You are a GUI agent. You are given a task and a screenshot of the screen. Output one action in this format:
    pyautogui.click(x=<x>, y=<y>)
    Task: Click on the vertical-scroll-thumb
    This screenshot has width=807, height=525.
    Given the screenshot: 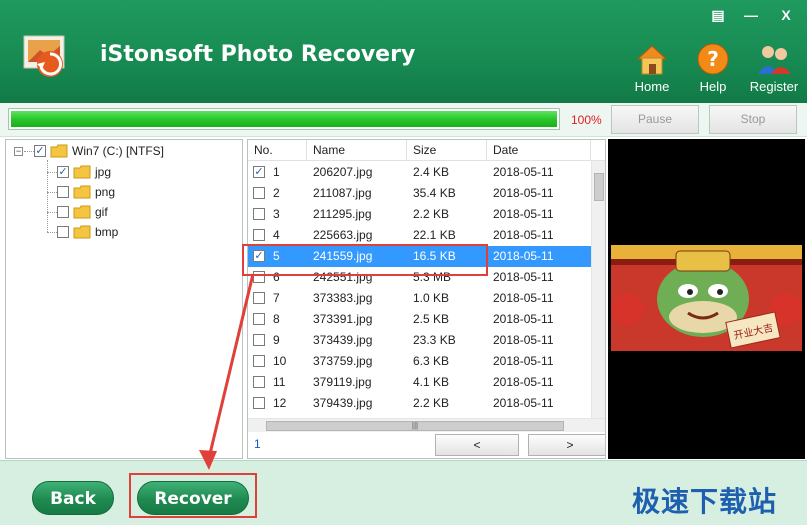 What is the action you would take?
    pyautogui.click(x=599, y=187)
    